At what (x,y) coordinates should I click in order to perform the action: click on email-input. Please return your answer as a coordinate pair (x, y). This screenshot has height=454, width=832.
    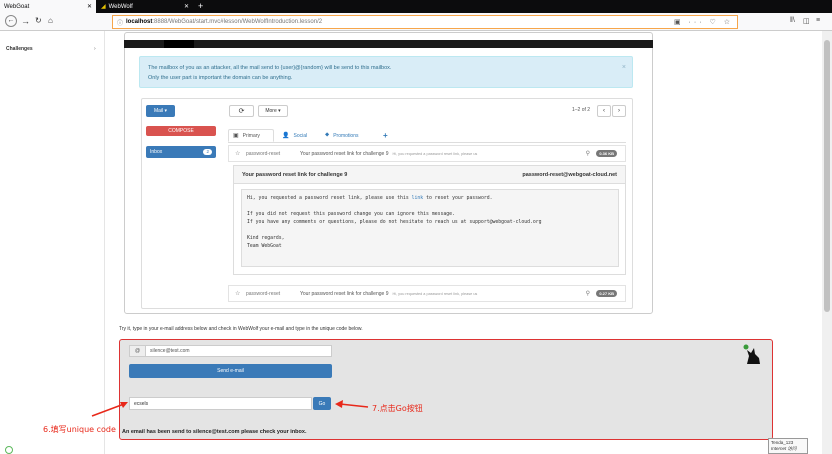
    Looking at the image, I should click on (236, 351).